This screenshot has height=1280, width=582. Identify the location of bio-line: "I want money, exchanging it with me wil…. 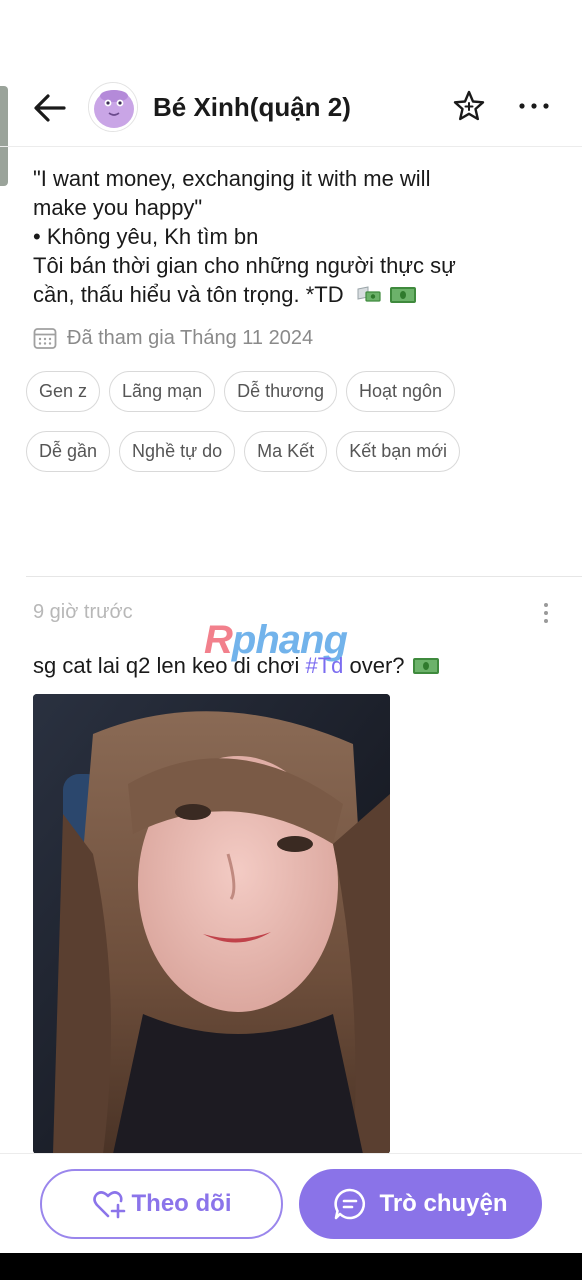
(232, 178).